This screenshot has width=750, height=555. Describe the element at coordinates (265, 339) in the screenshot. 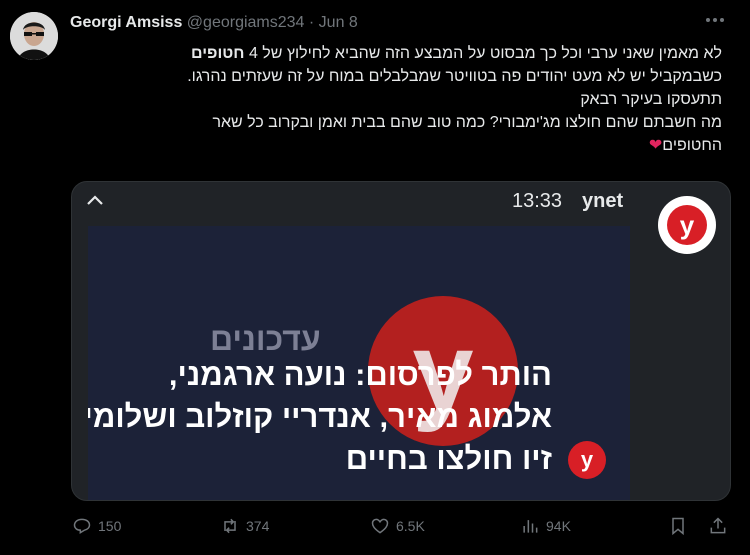

I see `updates-watermark: עדכונים` at that location.